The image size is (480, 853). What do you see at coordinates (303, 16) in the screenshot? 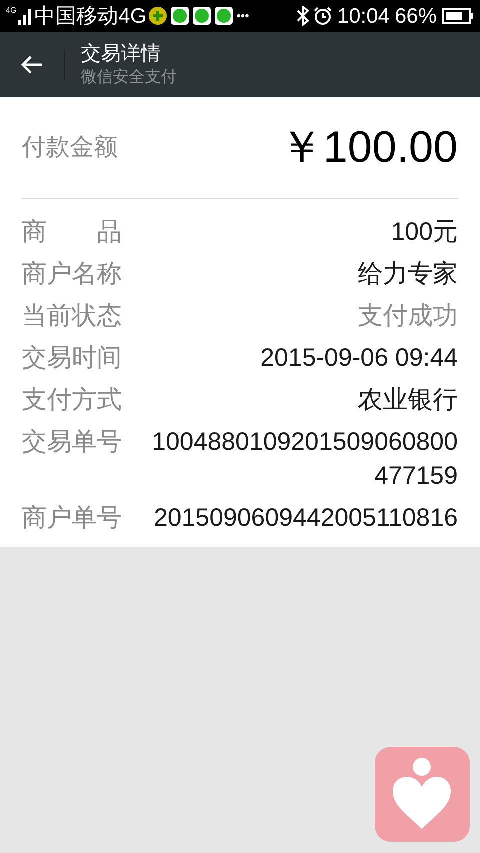
I see `bluetooth-icon` at bounding box center [303, 16].